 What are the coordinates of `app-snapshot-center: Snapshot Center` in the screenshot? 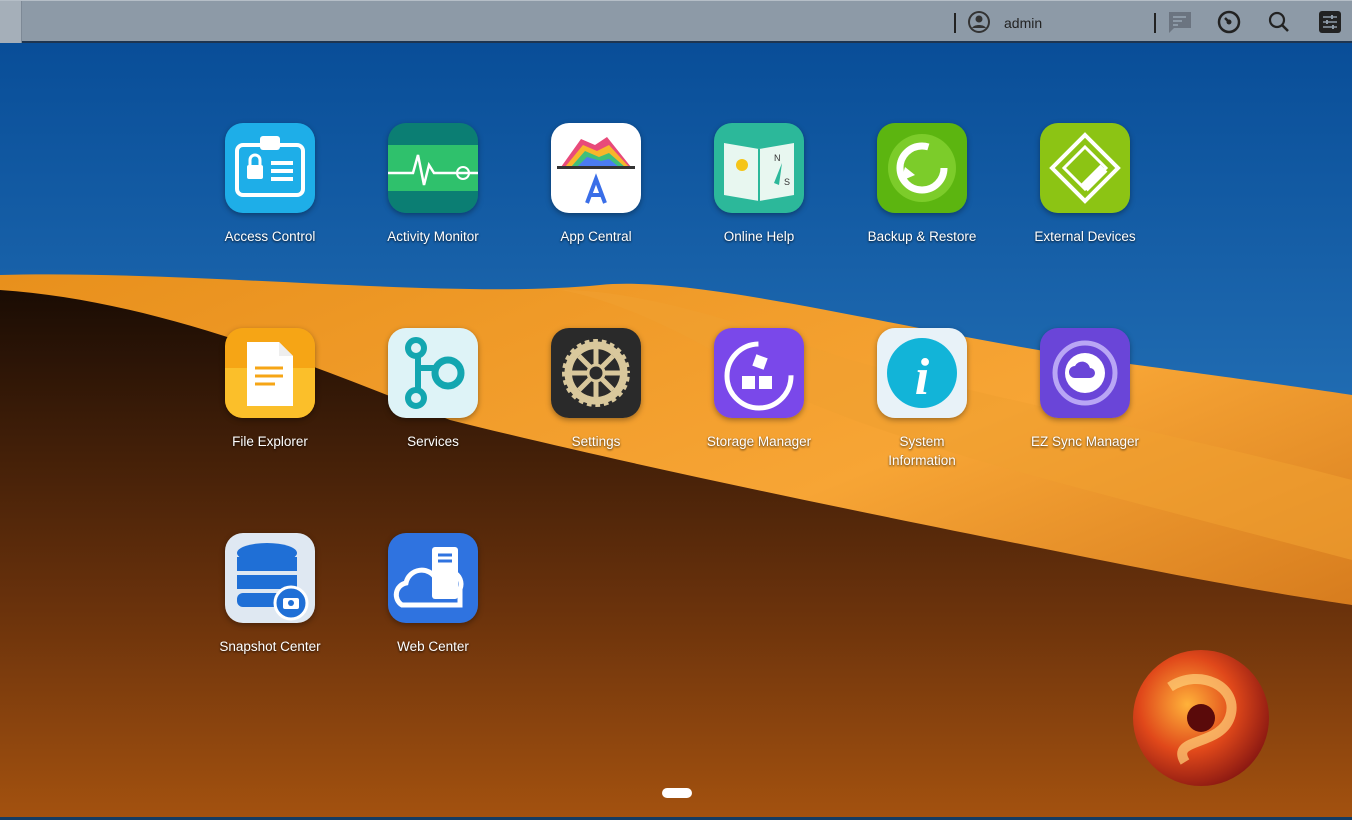 It's located at (270, 594).